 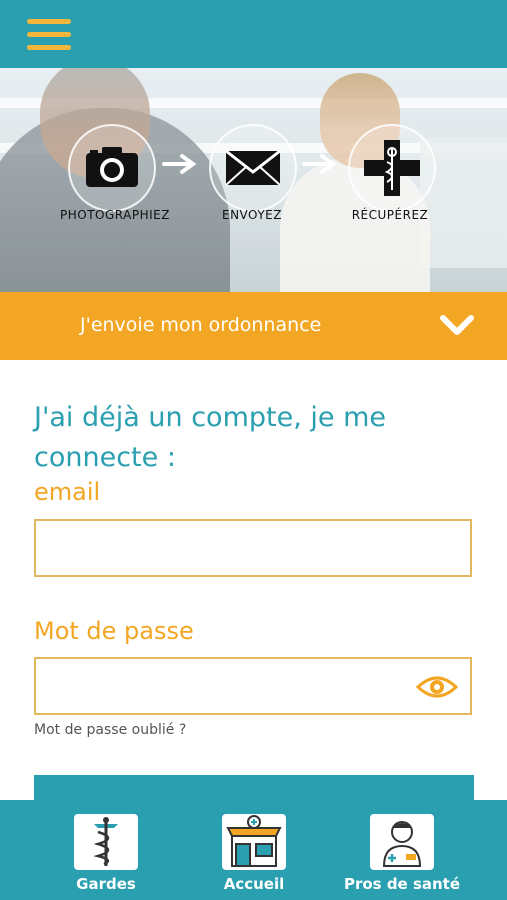 What do you see at coordinates (49, 35) in the screenshot?
I see `hamburger-menu-icon` at bounding box center [49, 35].